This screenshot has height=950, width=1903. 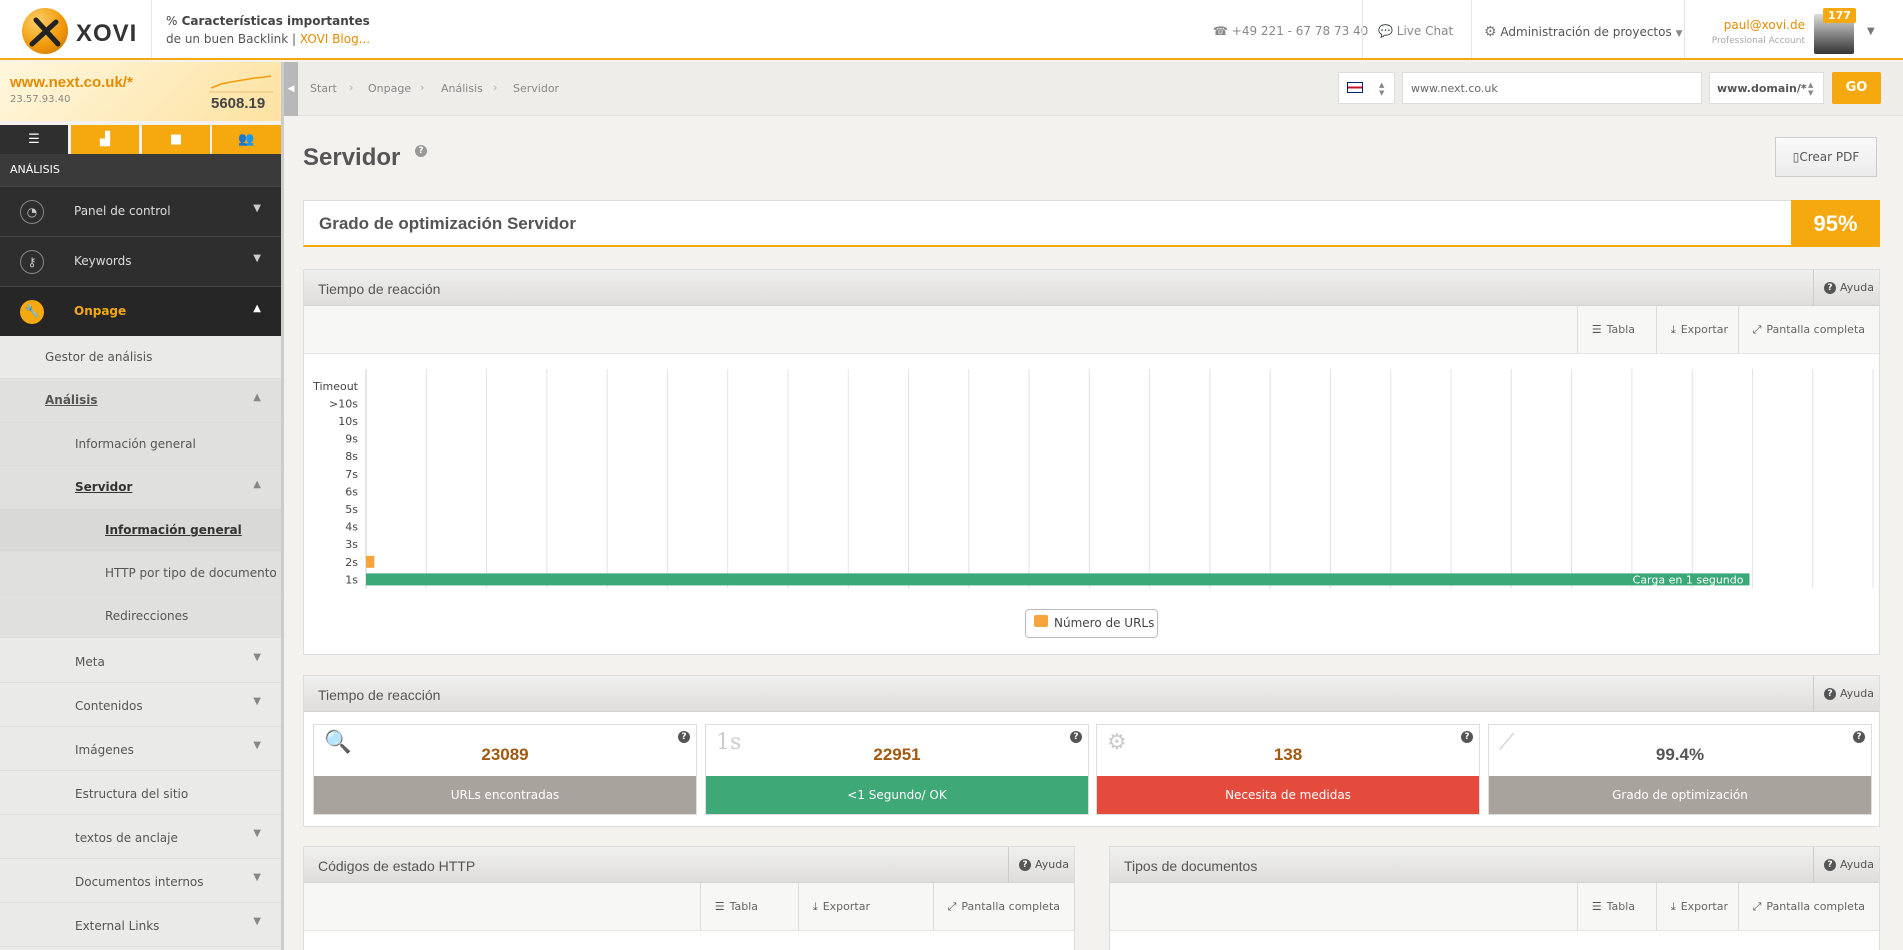 I want to click on list-icon: ☰, so click(x=719, y=906).